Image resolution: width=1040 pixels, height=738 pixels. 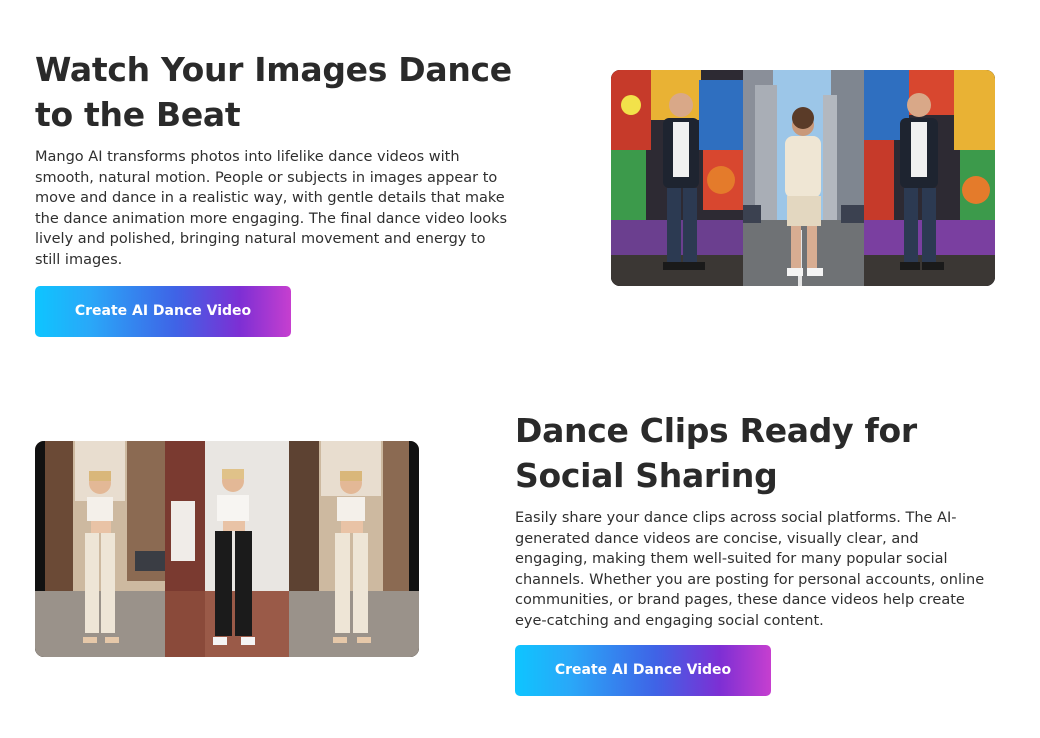 I want to click on frame-street-left, so click(x=100, y=549).